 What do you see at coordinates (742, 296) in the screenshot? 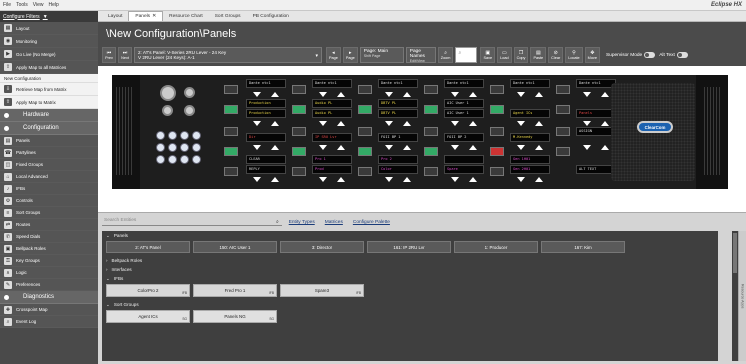
I see `resource-apps-tab: Resource Apps` at bounding box center [742, 296].